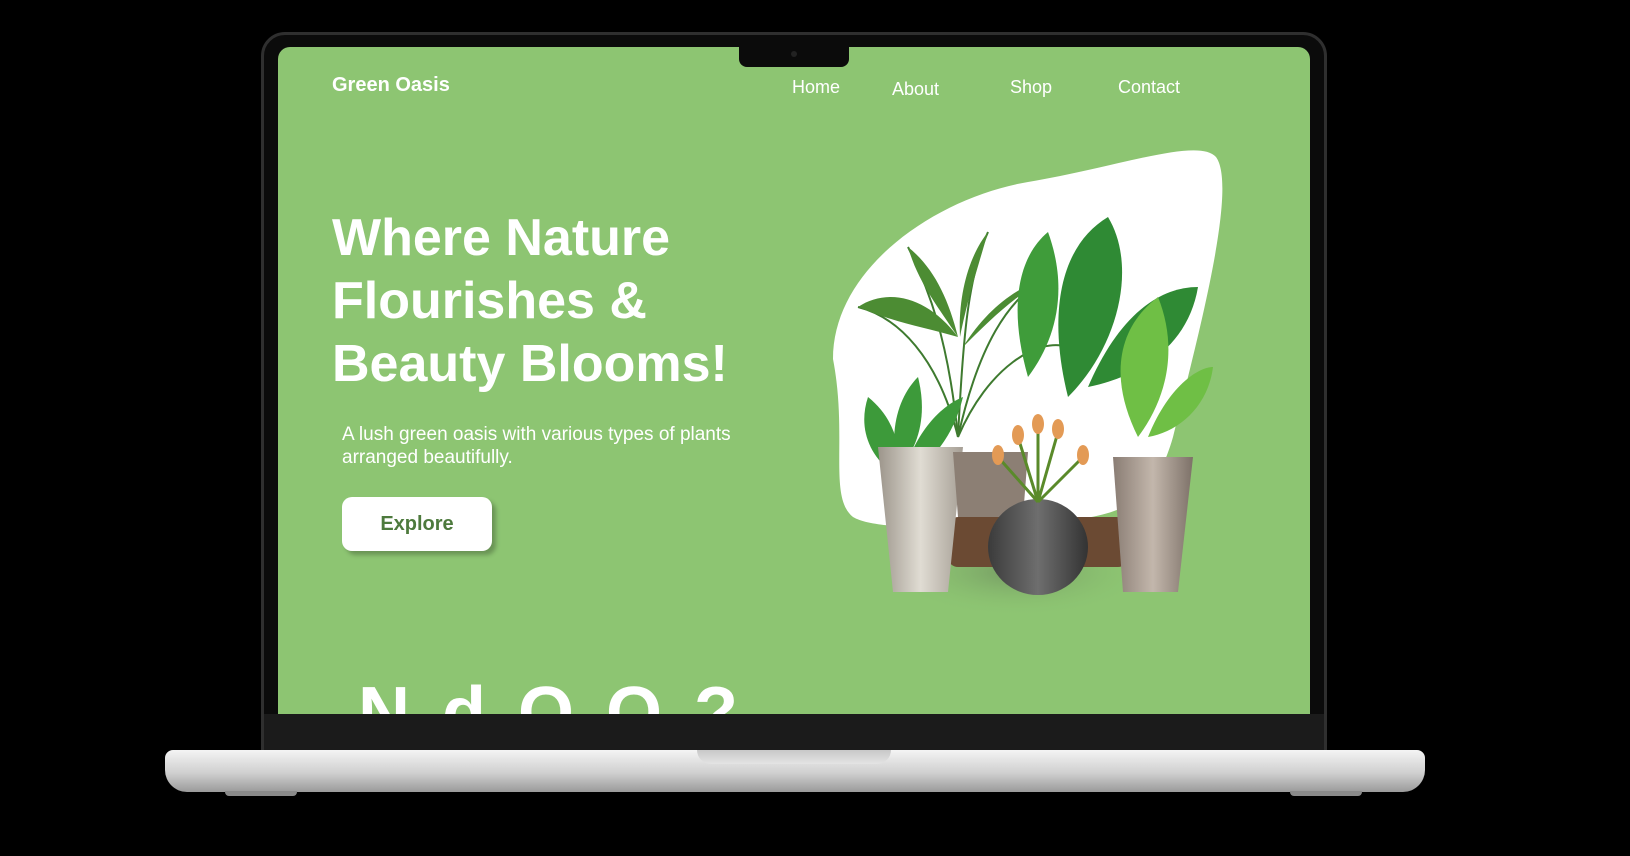  Describe the element at coordinates (1031, 87) in the screenshot. I see `nav-shop: Shop` at that location.